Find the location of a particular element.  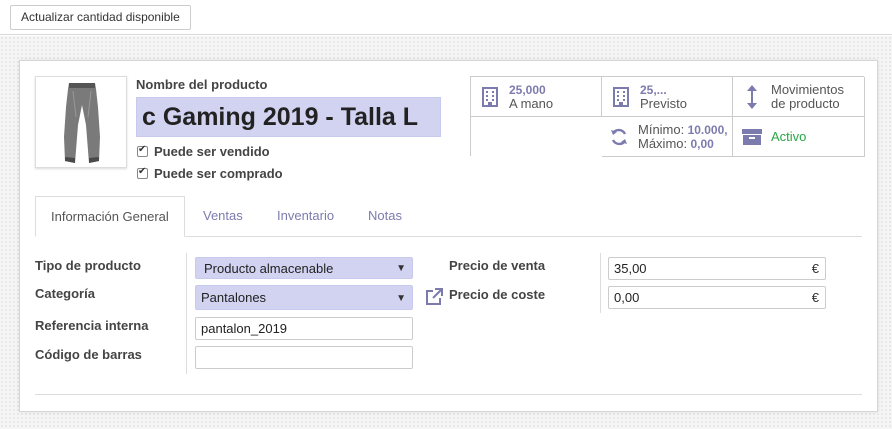

internal-reference-input: pantalon_2019 is located at coordinates (304, 328).